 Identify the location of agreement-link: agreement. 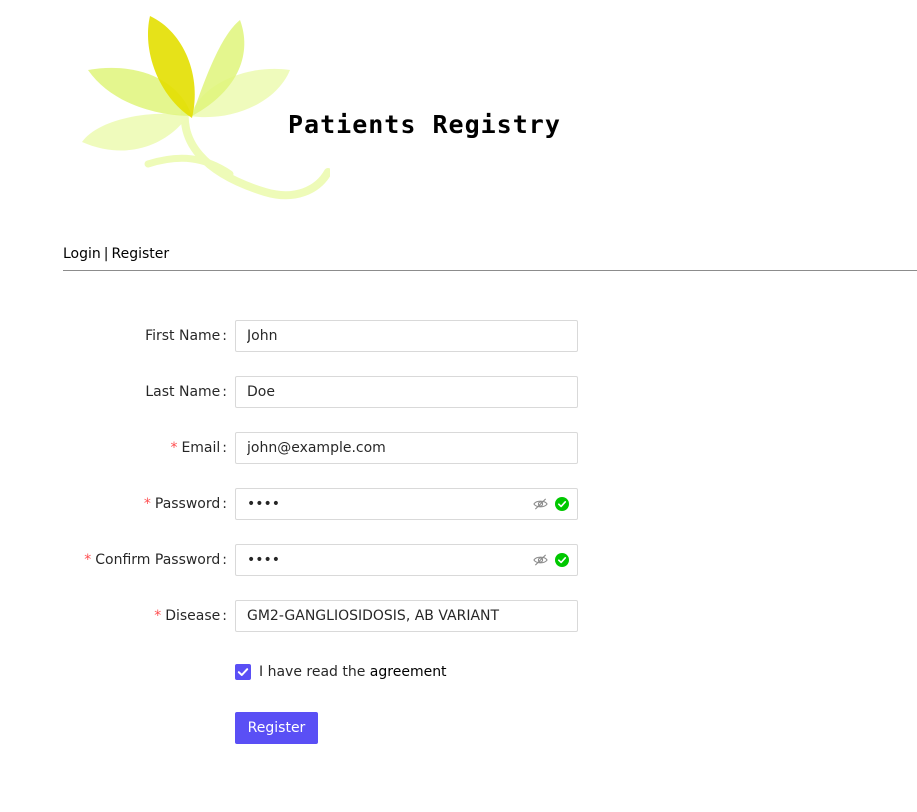
(408, 672).